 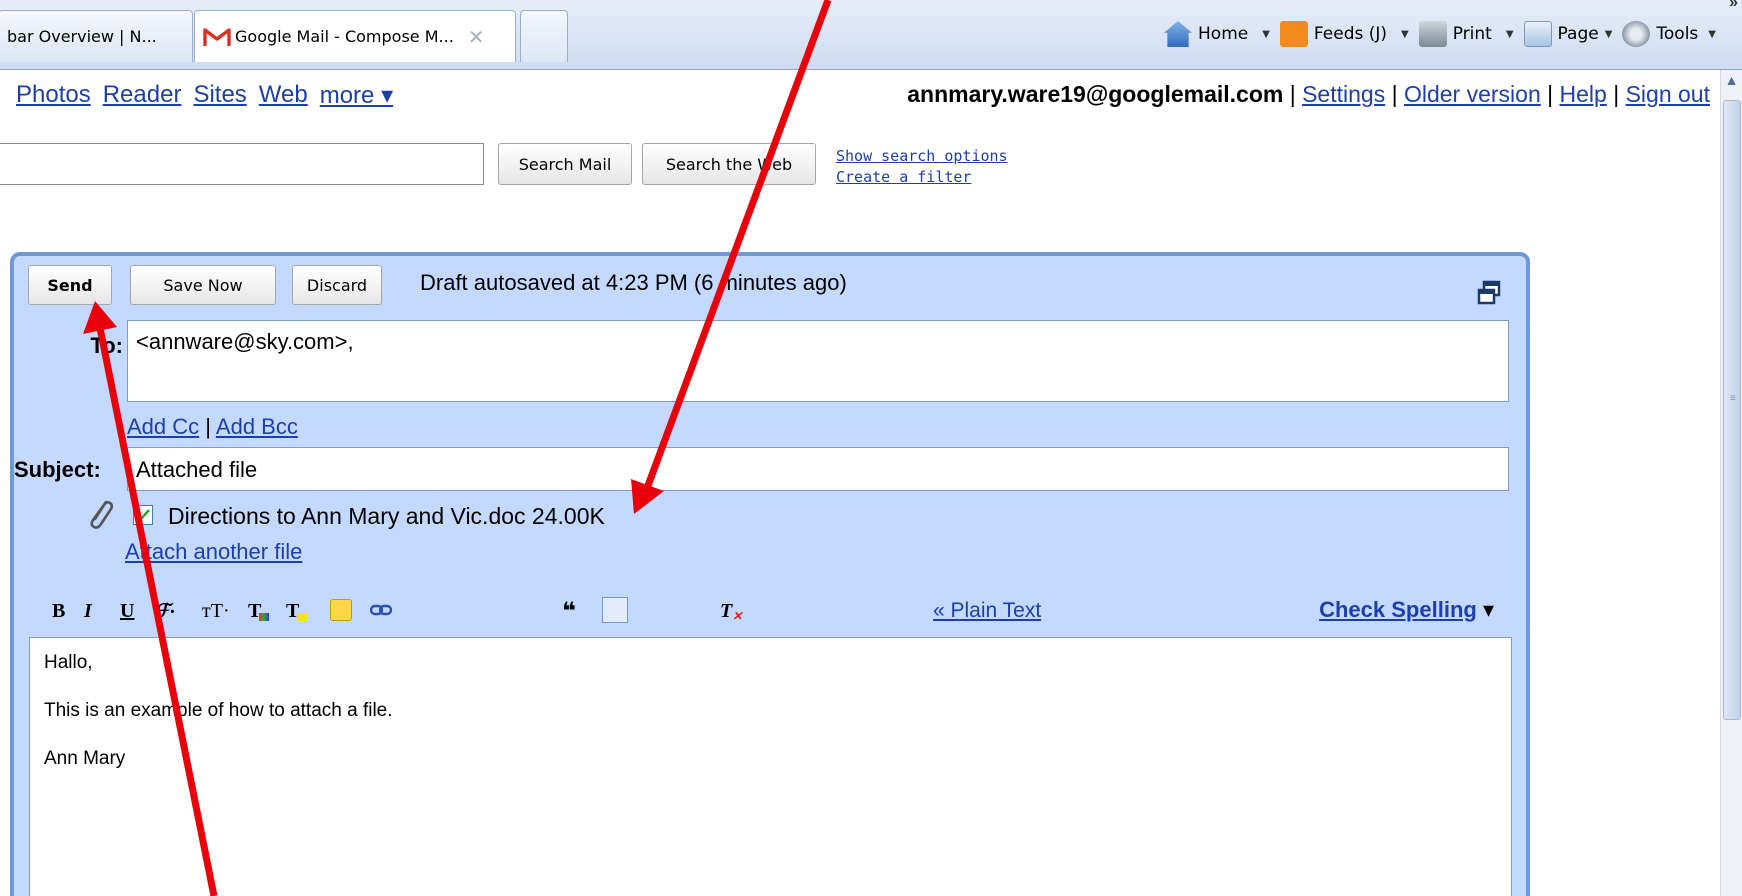 What do you see at coordinates (731, 611) in the screenshot?
I see `remove-formatting-icon: T ✕` at bounding box center [731, 611].